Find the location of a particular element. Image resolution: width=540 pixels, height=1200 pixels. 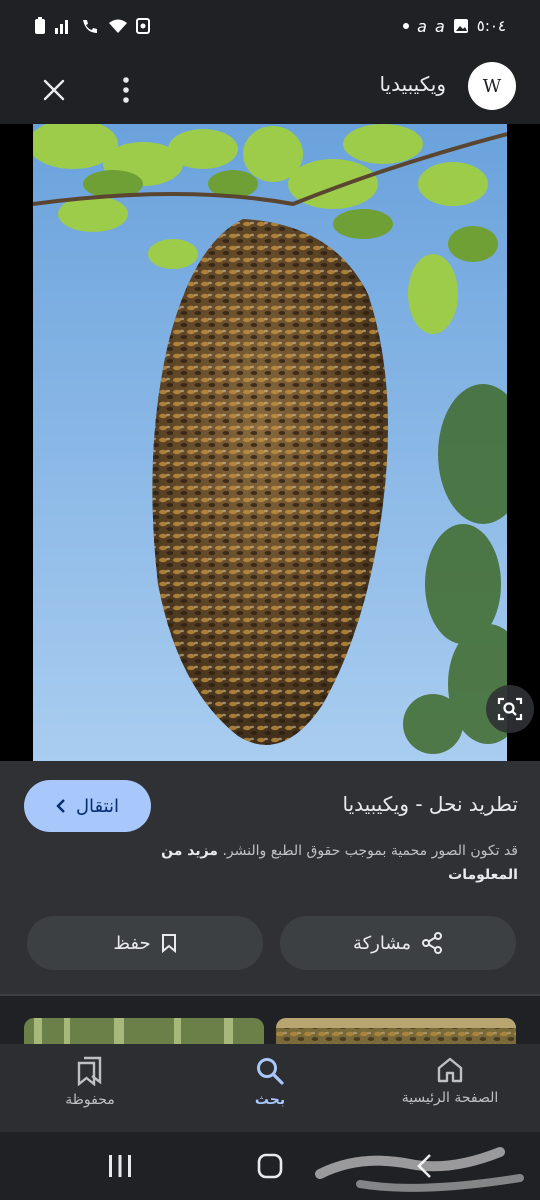

recent-apps-button is located at coordinates (120, 1166).